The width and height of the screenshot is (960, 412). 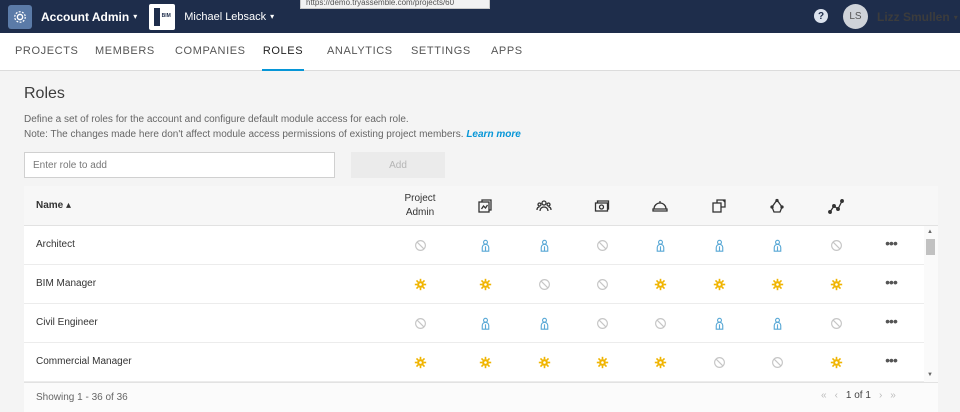 What do you see at coordinates (179, 165) in the screenshot?
I see `role-input` at bounding box center [179, 165].